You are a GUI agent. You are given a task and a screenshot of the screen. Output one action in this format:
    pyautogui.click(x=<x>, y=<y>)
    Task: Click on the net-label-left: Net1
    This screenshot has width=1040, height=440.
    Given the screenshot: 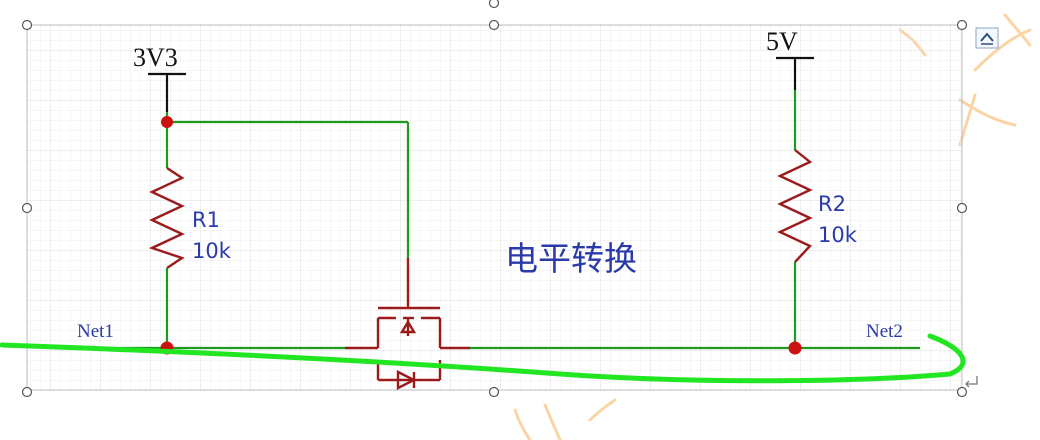 What is the action you would take?
    pyautogui.click(x=95, y=331)
    